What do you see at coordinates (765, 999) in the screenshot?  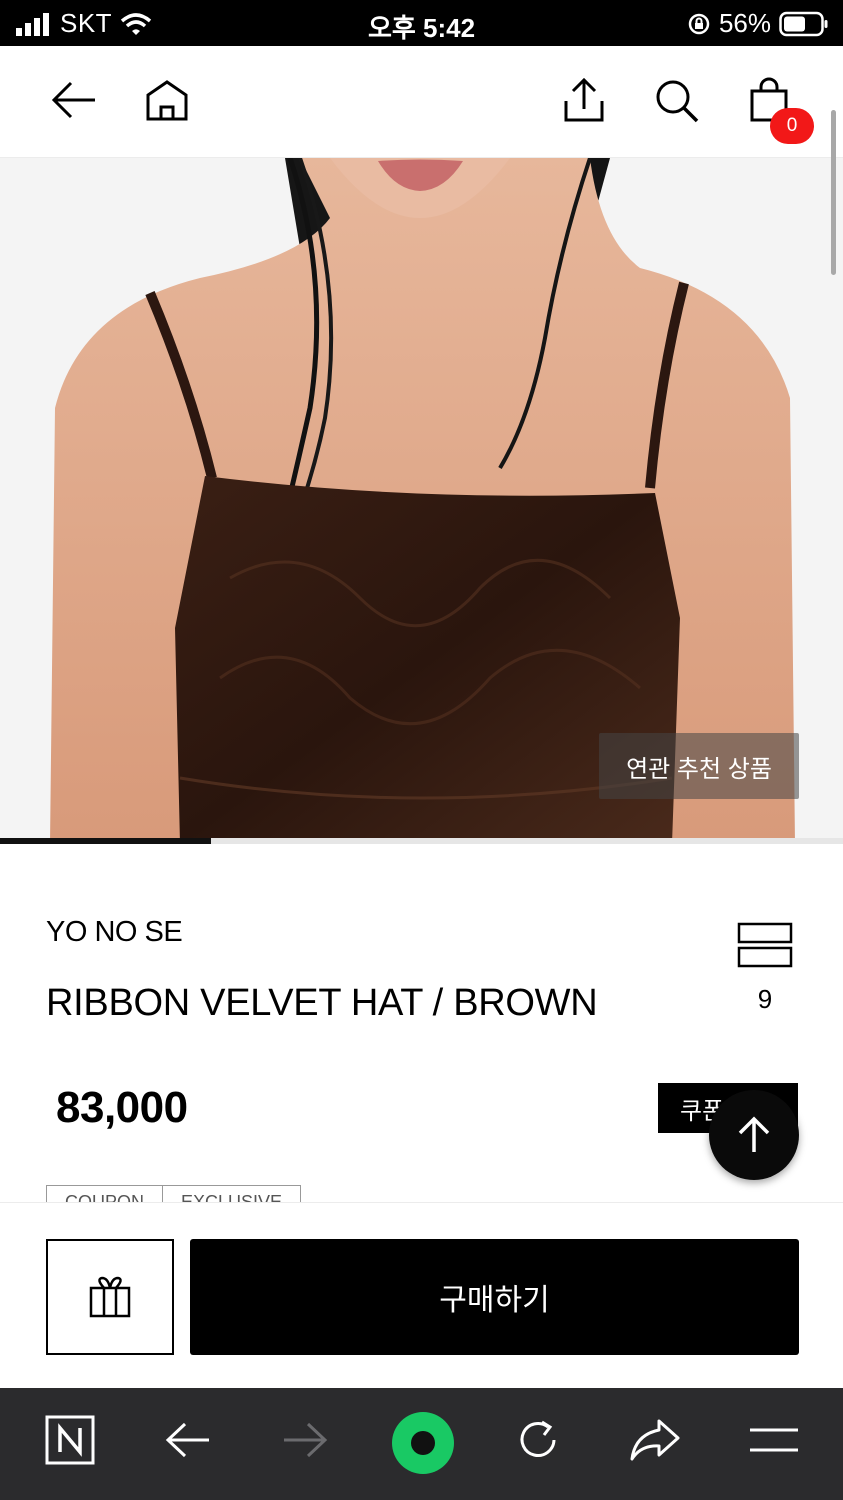 I see `like-count: 9` at bounding box center [765, 999].